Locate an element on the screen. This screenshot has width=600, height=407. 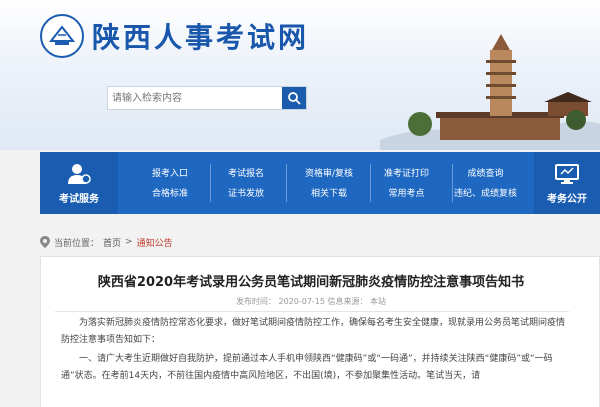
location-pin-icon is located at coordinates (45, 242).